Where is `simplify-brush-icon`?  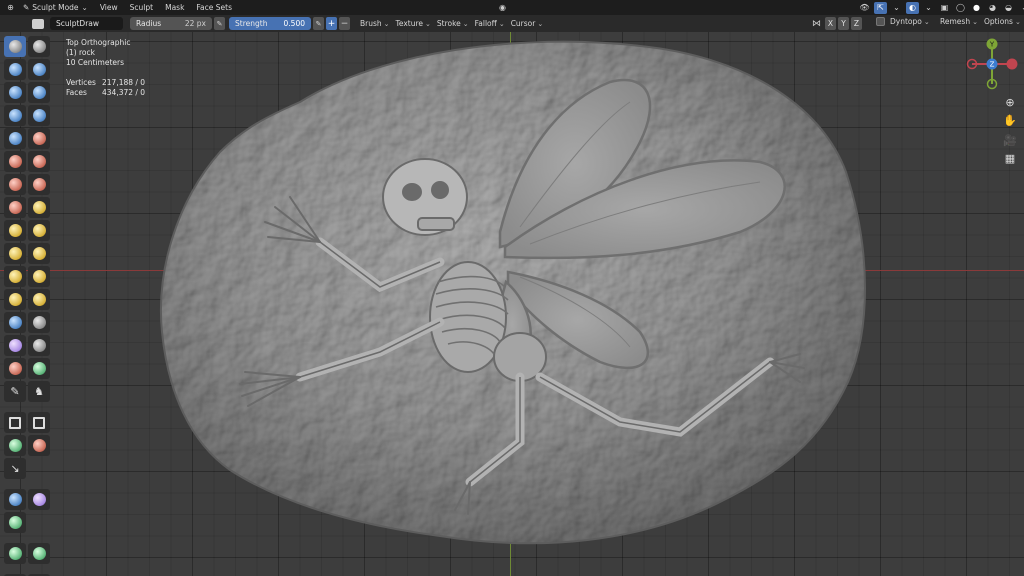 simplify-brush-icon is located at coordinates (39, 322).